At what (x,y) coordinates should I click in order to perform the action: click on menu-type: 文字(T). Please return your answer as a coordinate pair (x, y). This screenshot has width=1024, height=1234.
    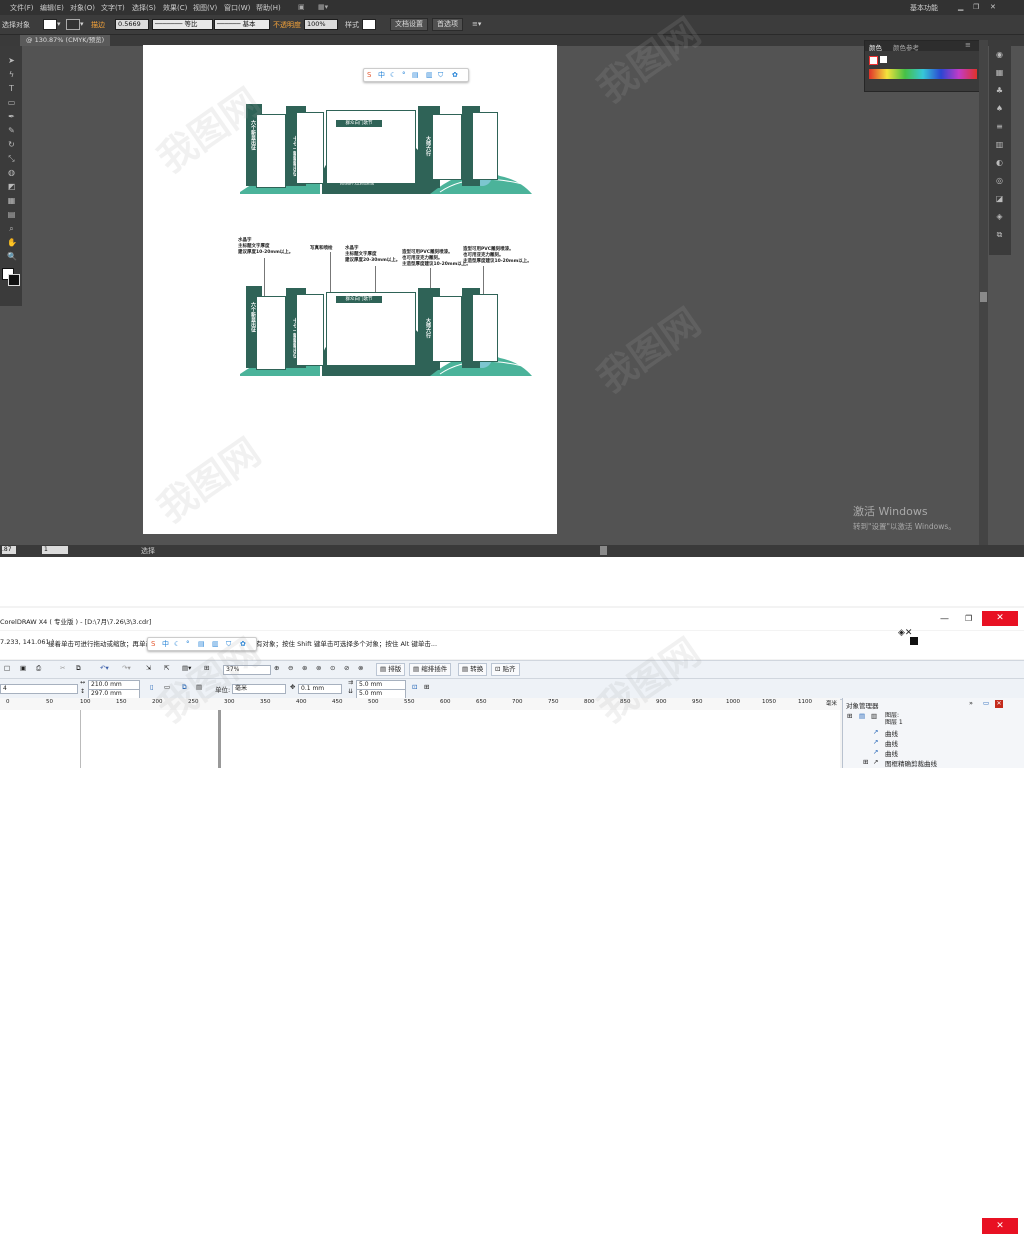
    Looking at the image, I should click on (113, 8).